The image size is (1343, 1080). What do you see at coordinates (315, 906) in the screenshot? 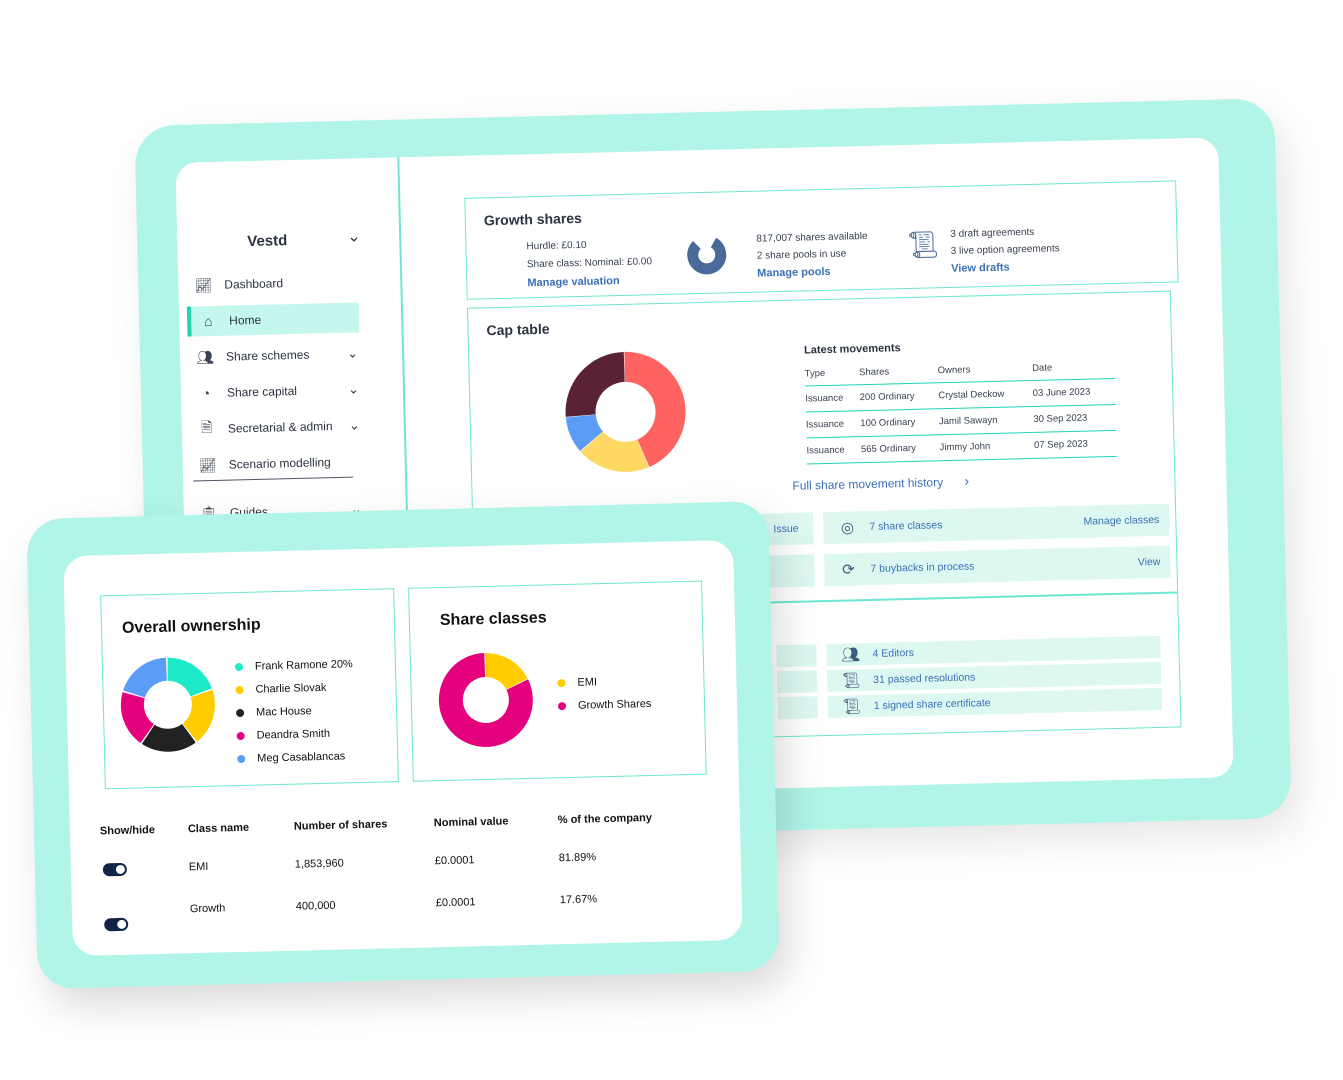
I see `table-cell: 400,000` at bounding box center [315, 906].